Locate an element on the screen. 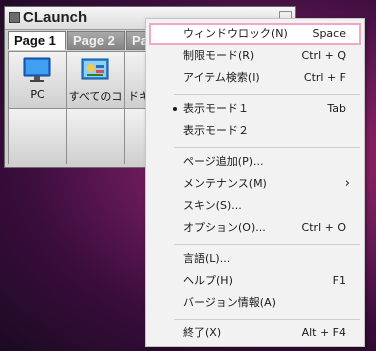  monitor-icon is located at coordinates (37, 69).